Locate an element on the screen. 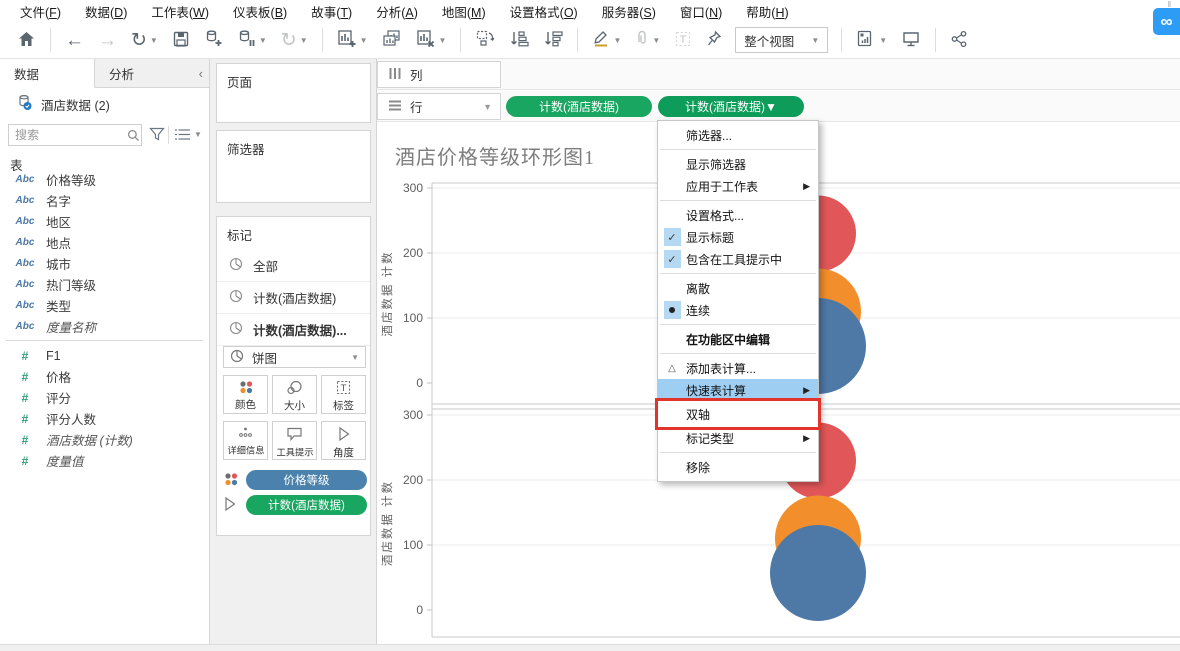  collapse-pane-icon: ‹ is located at coordinates (201, 73).